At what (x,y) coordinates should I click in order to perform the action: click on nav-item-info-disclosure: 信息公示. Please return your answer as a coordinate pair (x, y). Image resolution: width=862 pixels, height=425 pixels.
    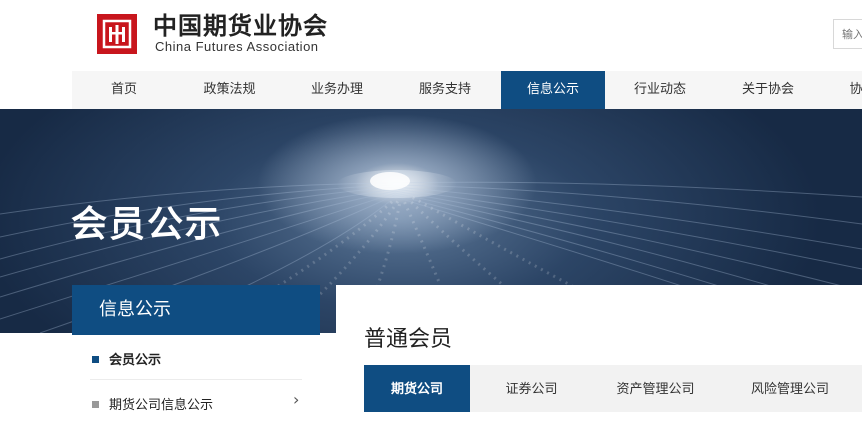
    Looking at the image, I should click on (553, 90).